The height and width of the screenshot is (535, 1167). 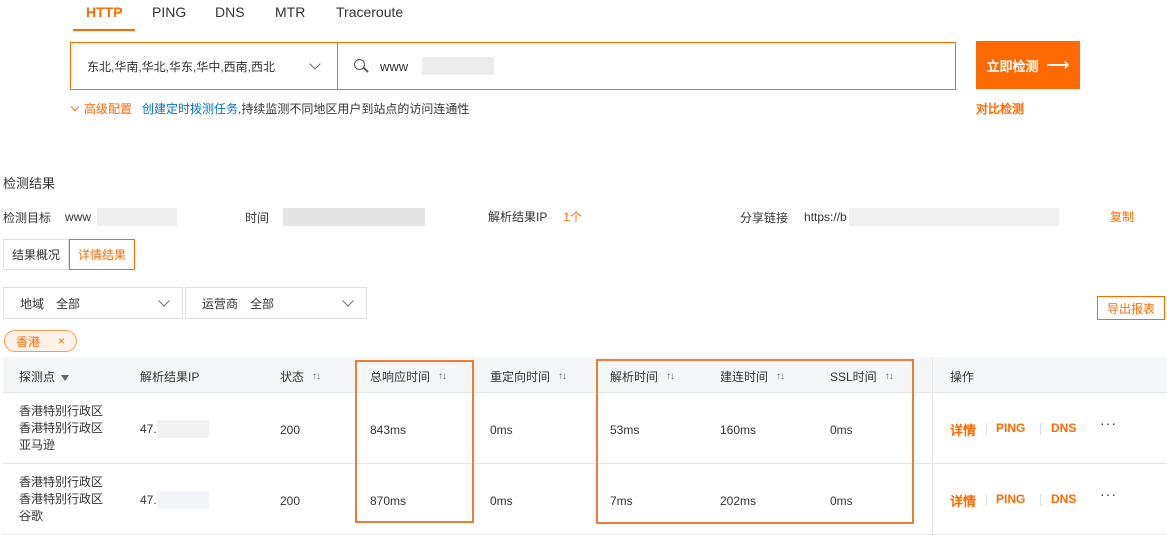 I want to click on compare-check-link: 对比检测, so click(x=1000, y=108).